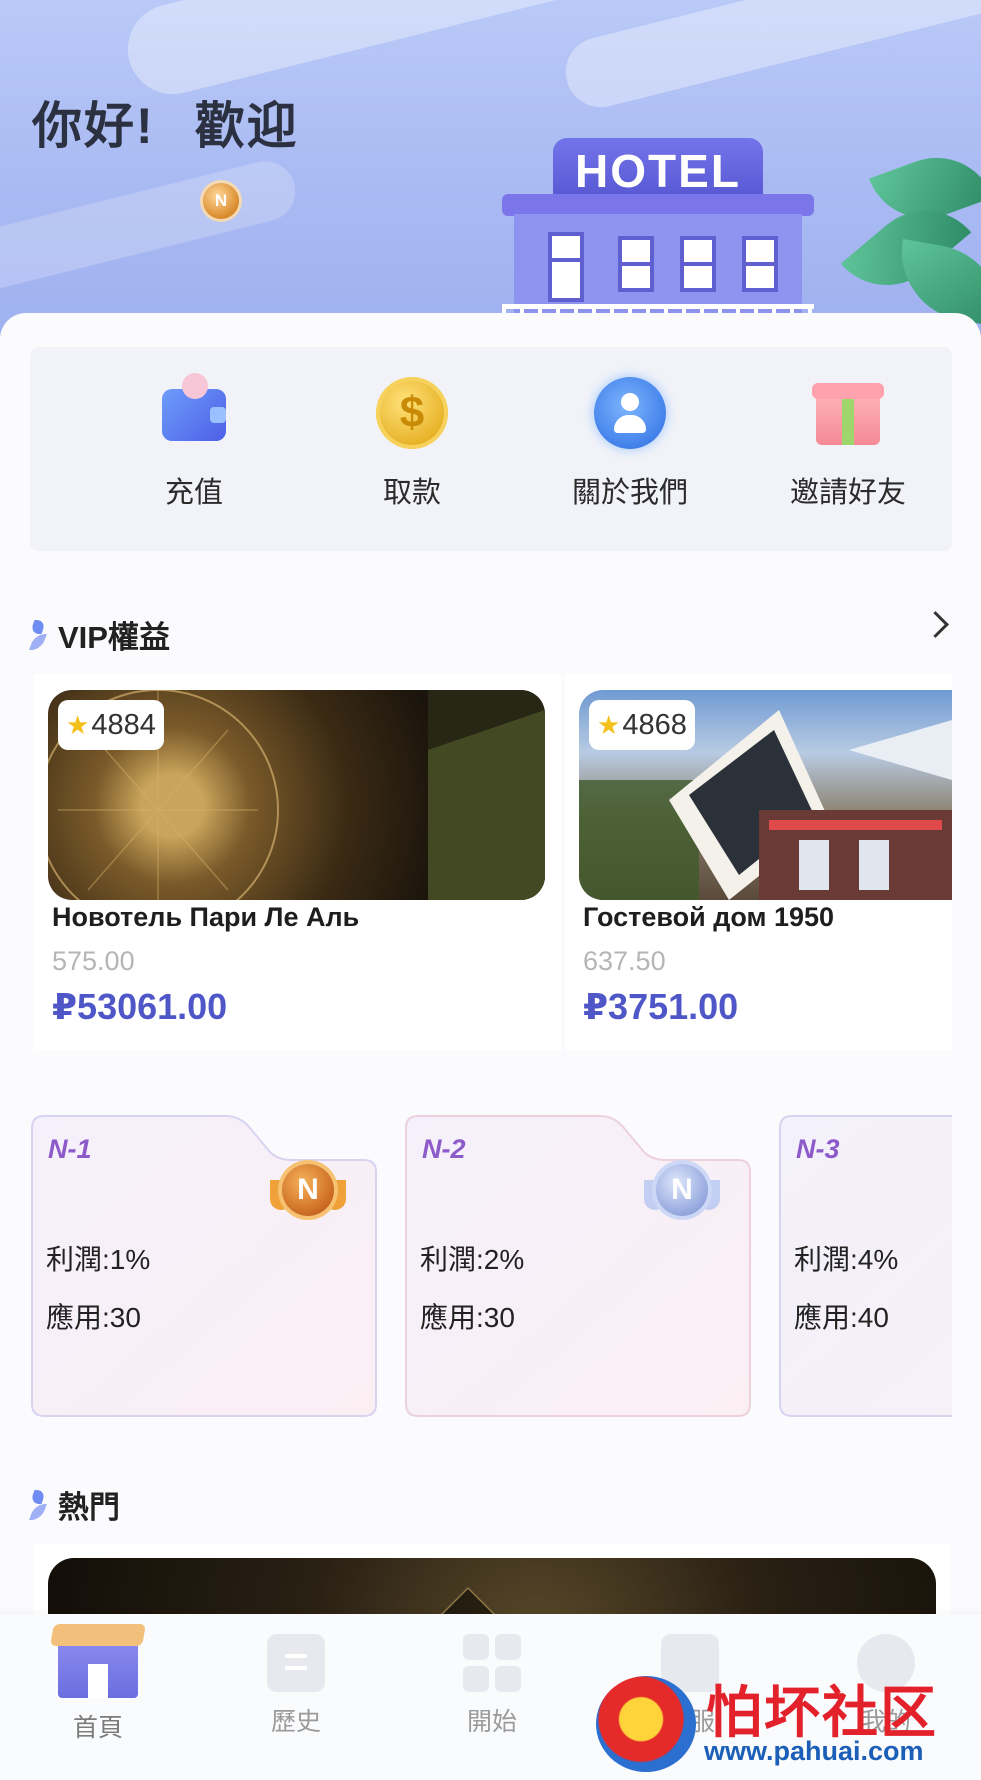  Describe the element at coordinates (847, 493) in the screenshot. I see `invite-friends-label: 邀請好友` at that location.